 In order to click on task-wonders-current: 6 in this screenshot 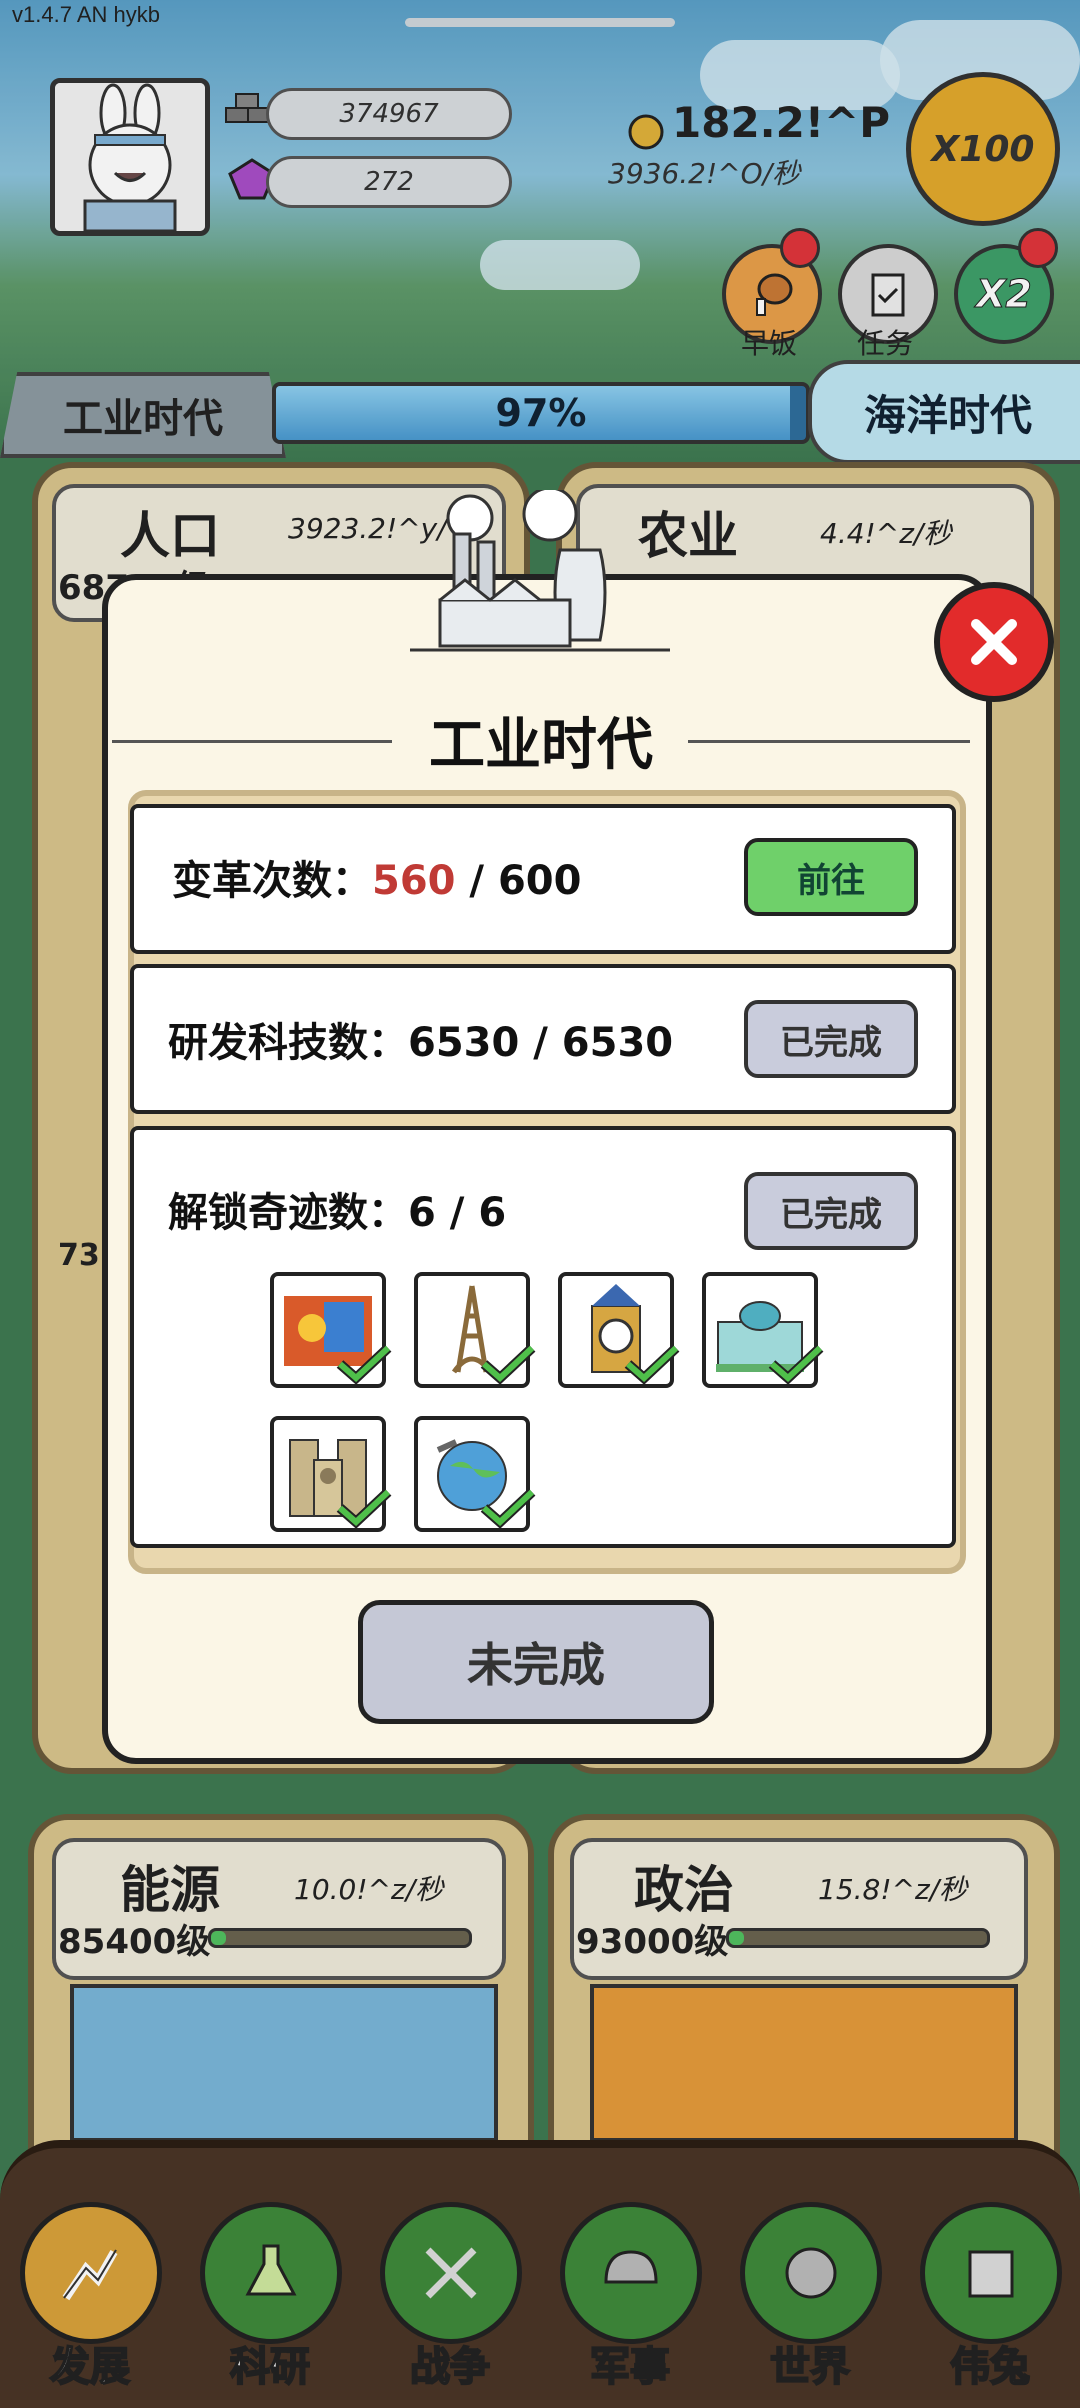, I will do `click(422, 1213)`.